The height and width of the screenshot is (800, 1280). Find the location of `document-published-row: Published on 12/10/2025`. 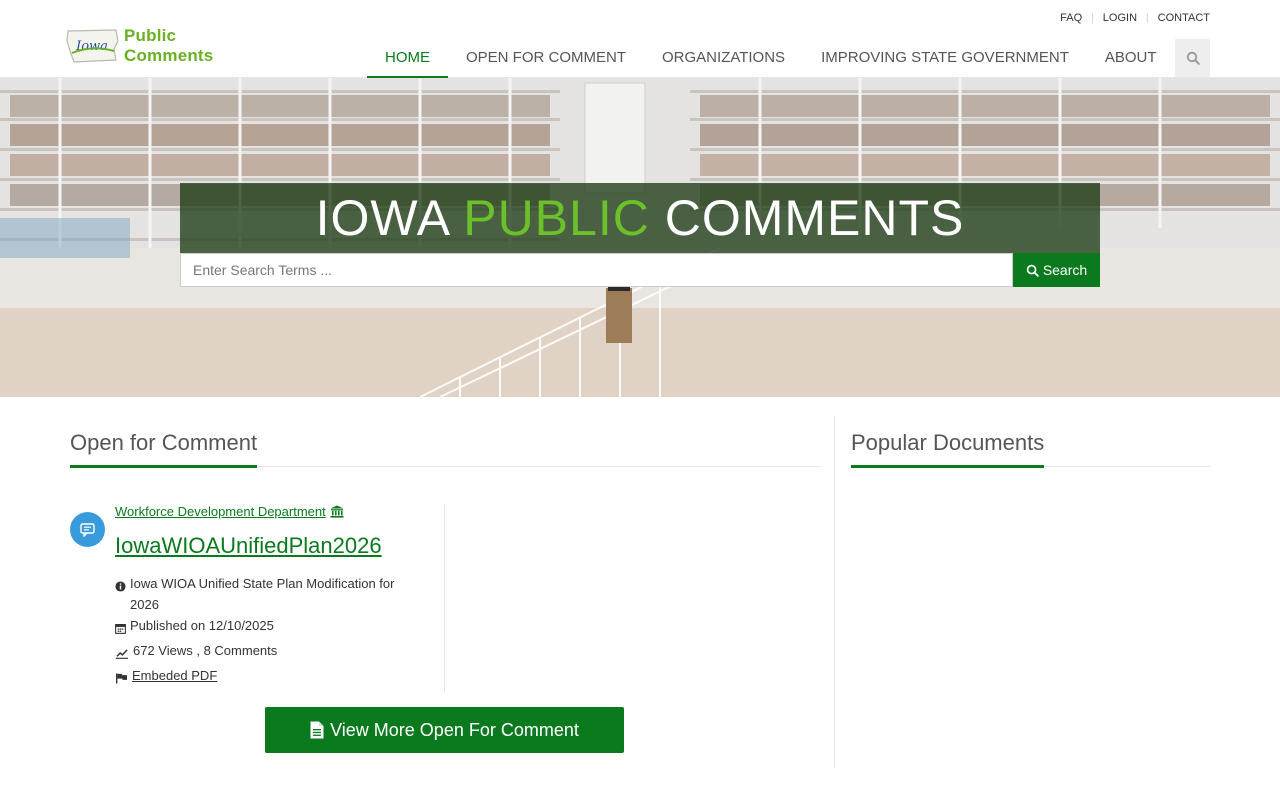

document-published-row: Published on 12/10/2025 is located at coordinates (265, 627).